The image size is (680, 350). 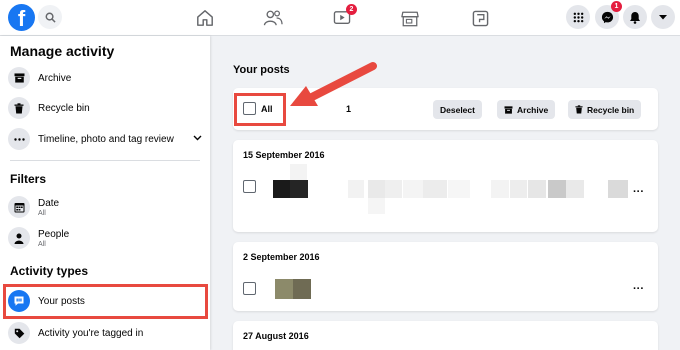 I want to click on annotation-arrow-icon, so click(x=333, y=84).